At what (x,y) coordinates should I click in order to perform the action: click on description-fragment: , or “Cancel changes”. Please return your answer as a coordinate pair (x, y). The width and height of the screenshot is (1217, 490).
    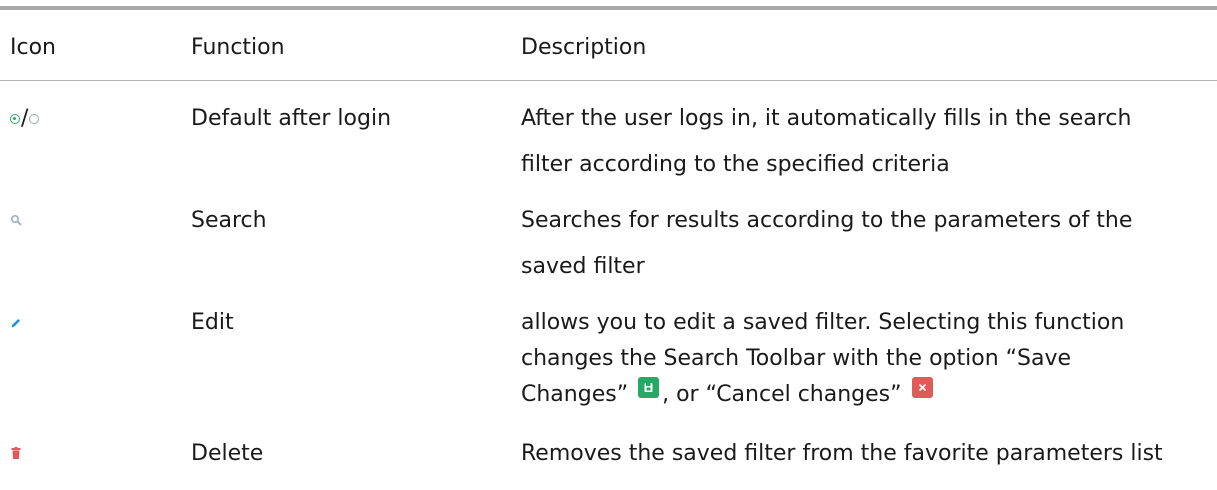
    Looking at the image, I should click on (782, 394).